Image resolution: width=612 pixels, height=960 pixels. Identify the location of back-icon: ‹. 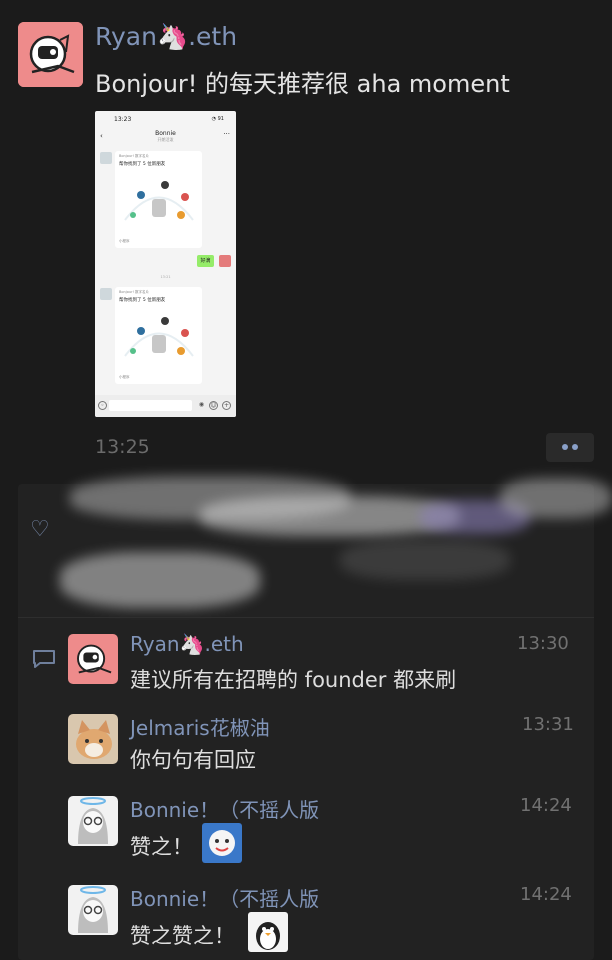
(101, 136).